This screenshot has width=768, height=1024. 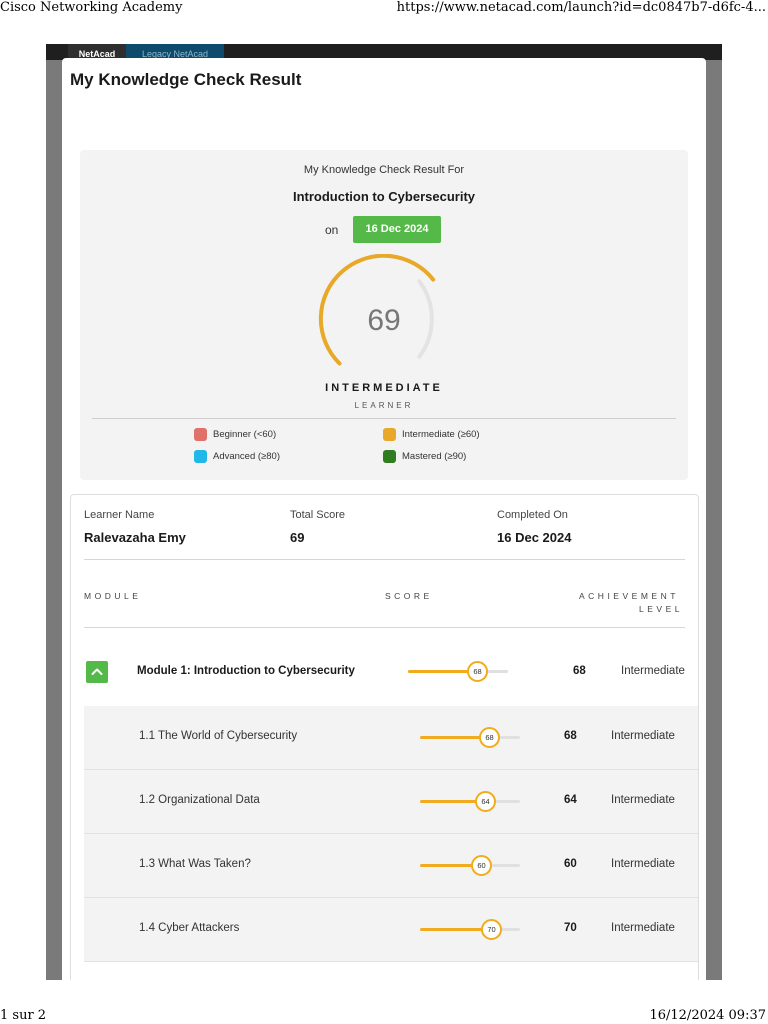 I want to click on summary-subtitle: My Knowledge Check Result For, so click(x=384, y=170).